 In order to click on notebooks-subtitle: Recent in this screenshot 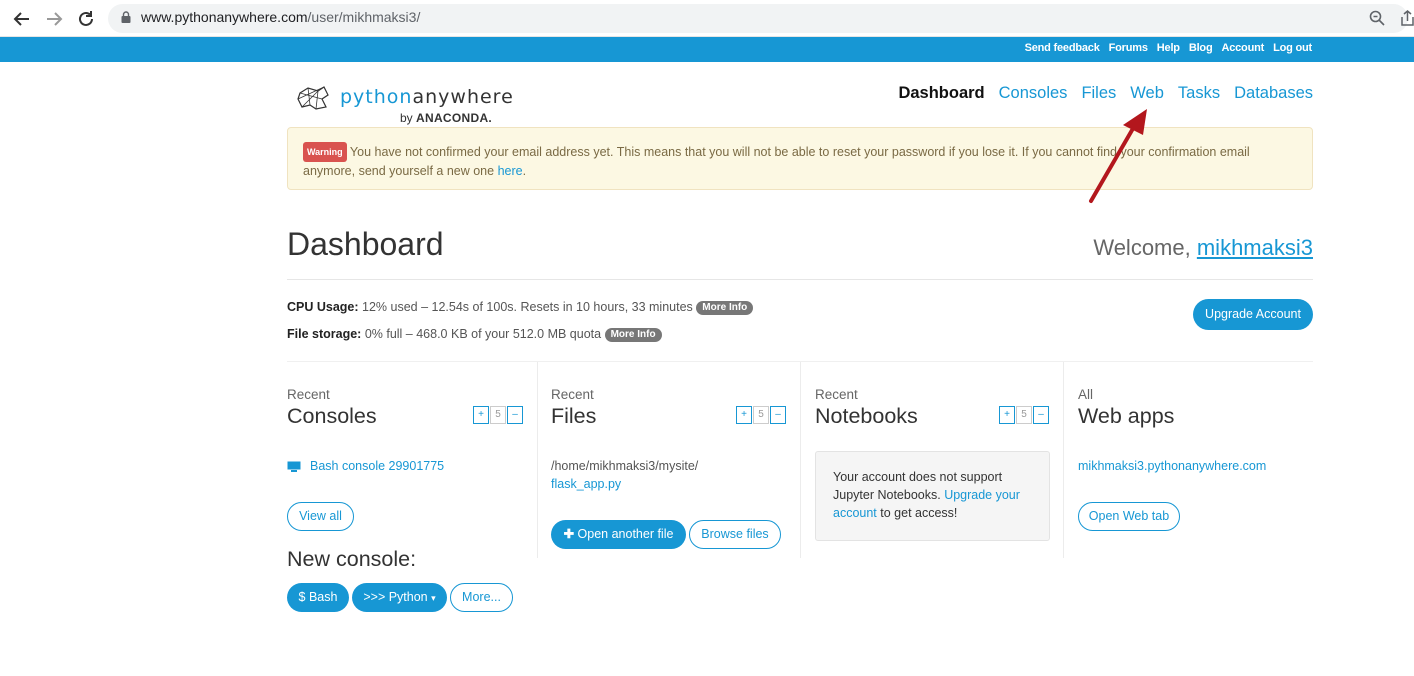, I will do `click(836, 394)`.